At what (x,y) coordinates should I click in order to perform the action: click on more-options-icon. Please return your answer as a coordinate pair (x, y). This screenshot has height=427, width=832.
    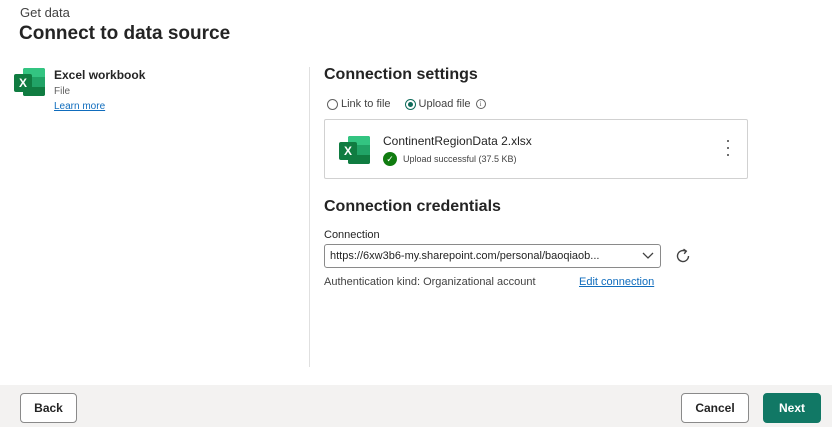
    Looking at the image, I should click on (728, 148).